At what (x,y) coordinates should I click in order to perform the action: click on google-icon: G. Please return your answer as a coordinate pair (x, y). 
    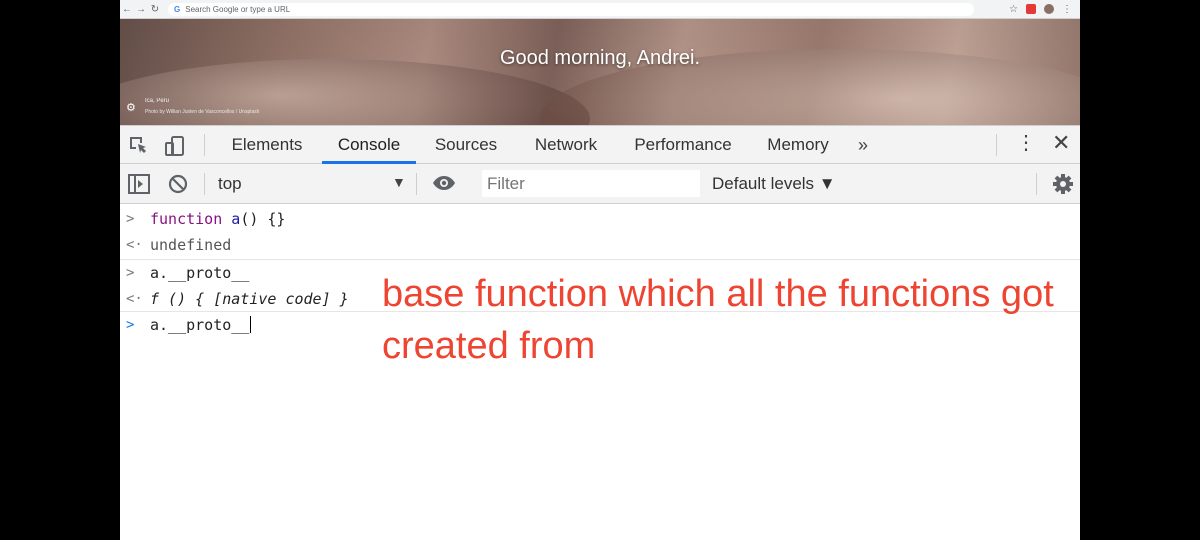
    Looking at the image, I should click on (177, 9).